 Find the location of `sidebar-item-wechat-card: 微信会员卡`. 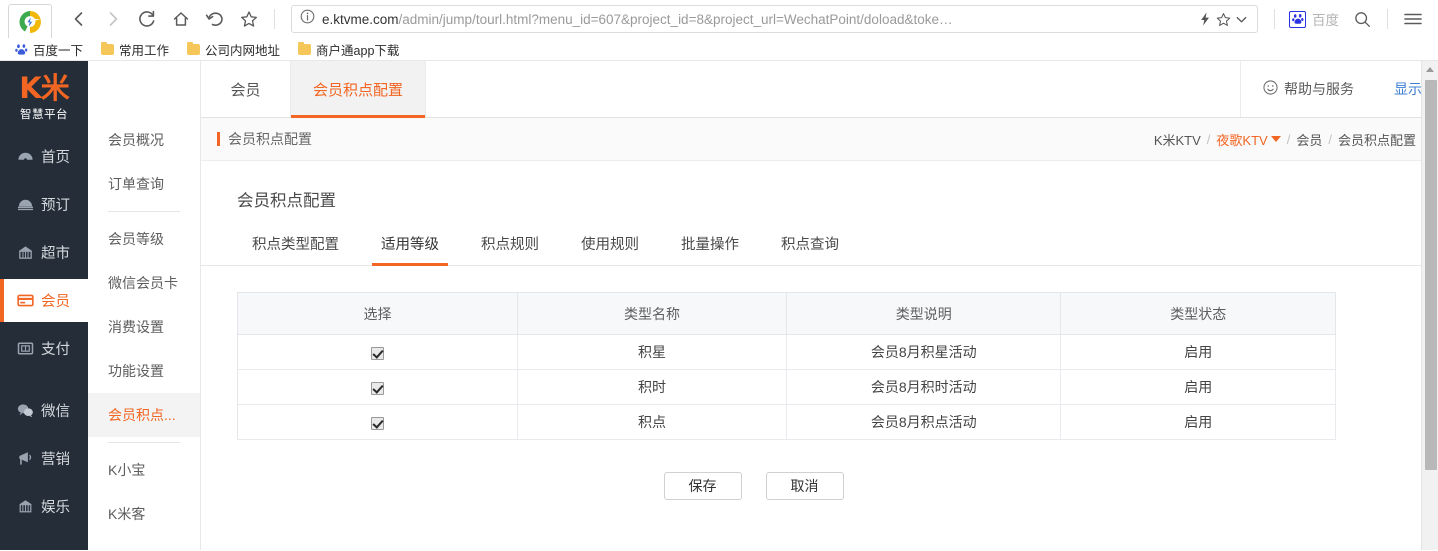

sidebar-item-wechat-card: 微信会员卡 is located at coordinates (144, 283).